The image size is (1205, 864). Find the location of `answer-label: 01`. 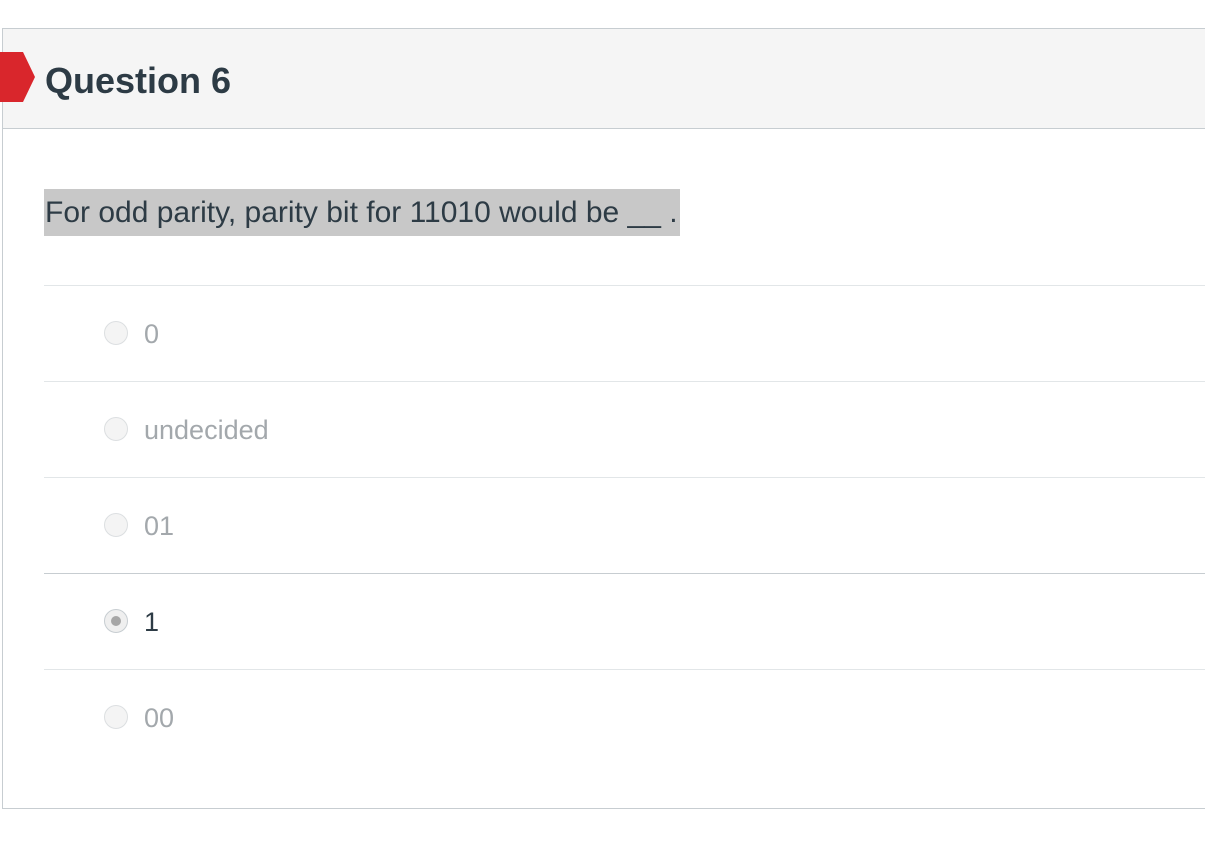

answer-label: 01 is located at coordinates (159, 526).